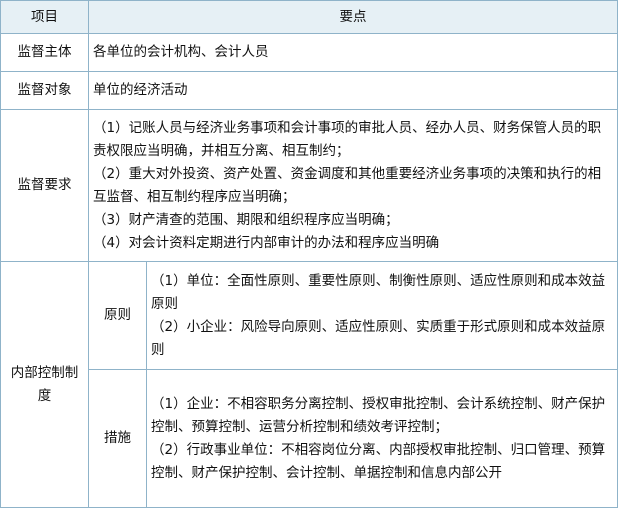 The image size is (621, 518). I want to click on header-item: 项目, so click(44, 17).